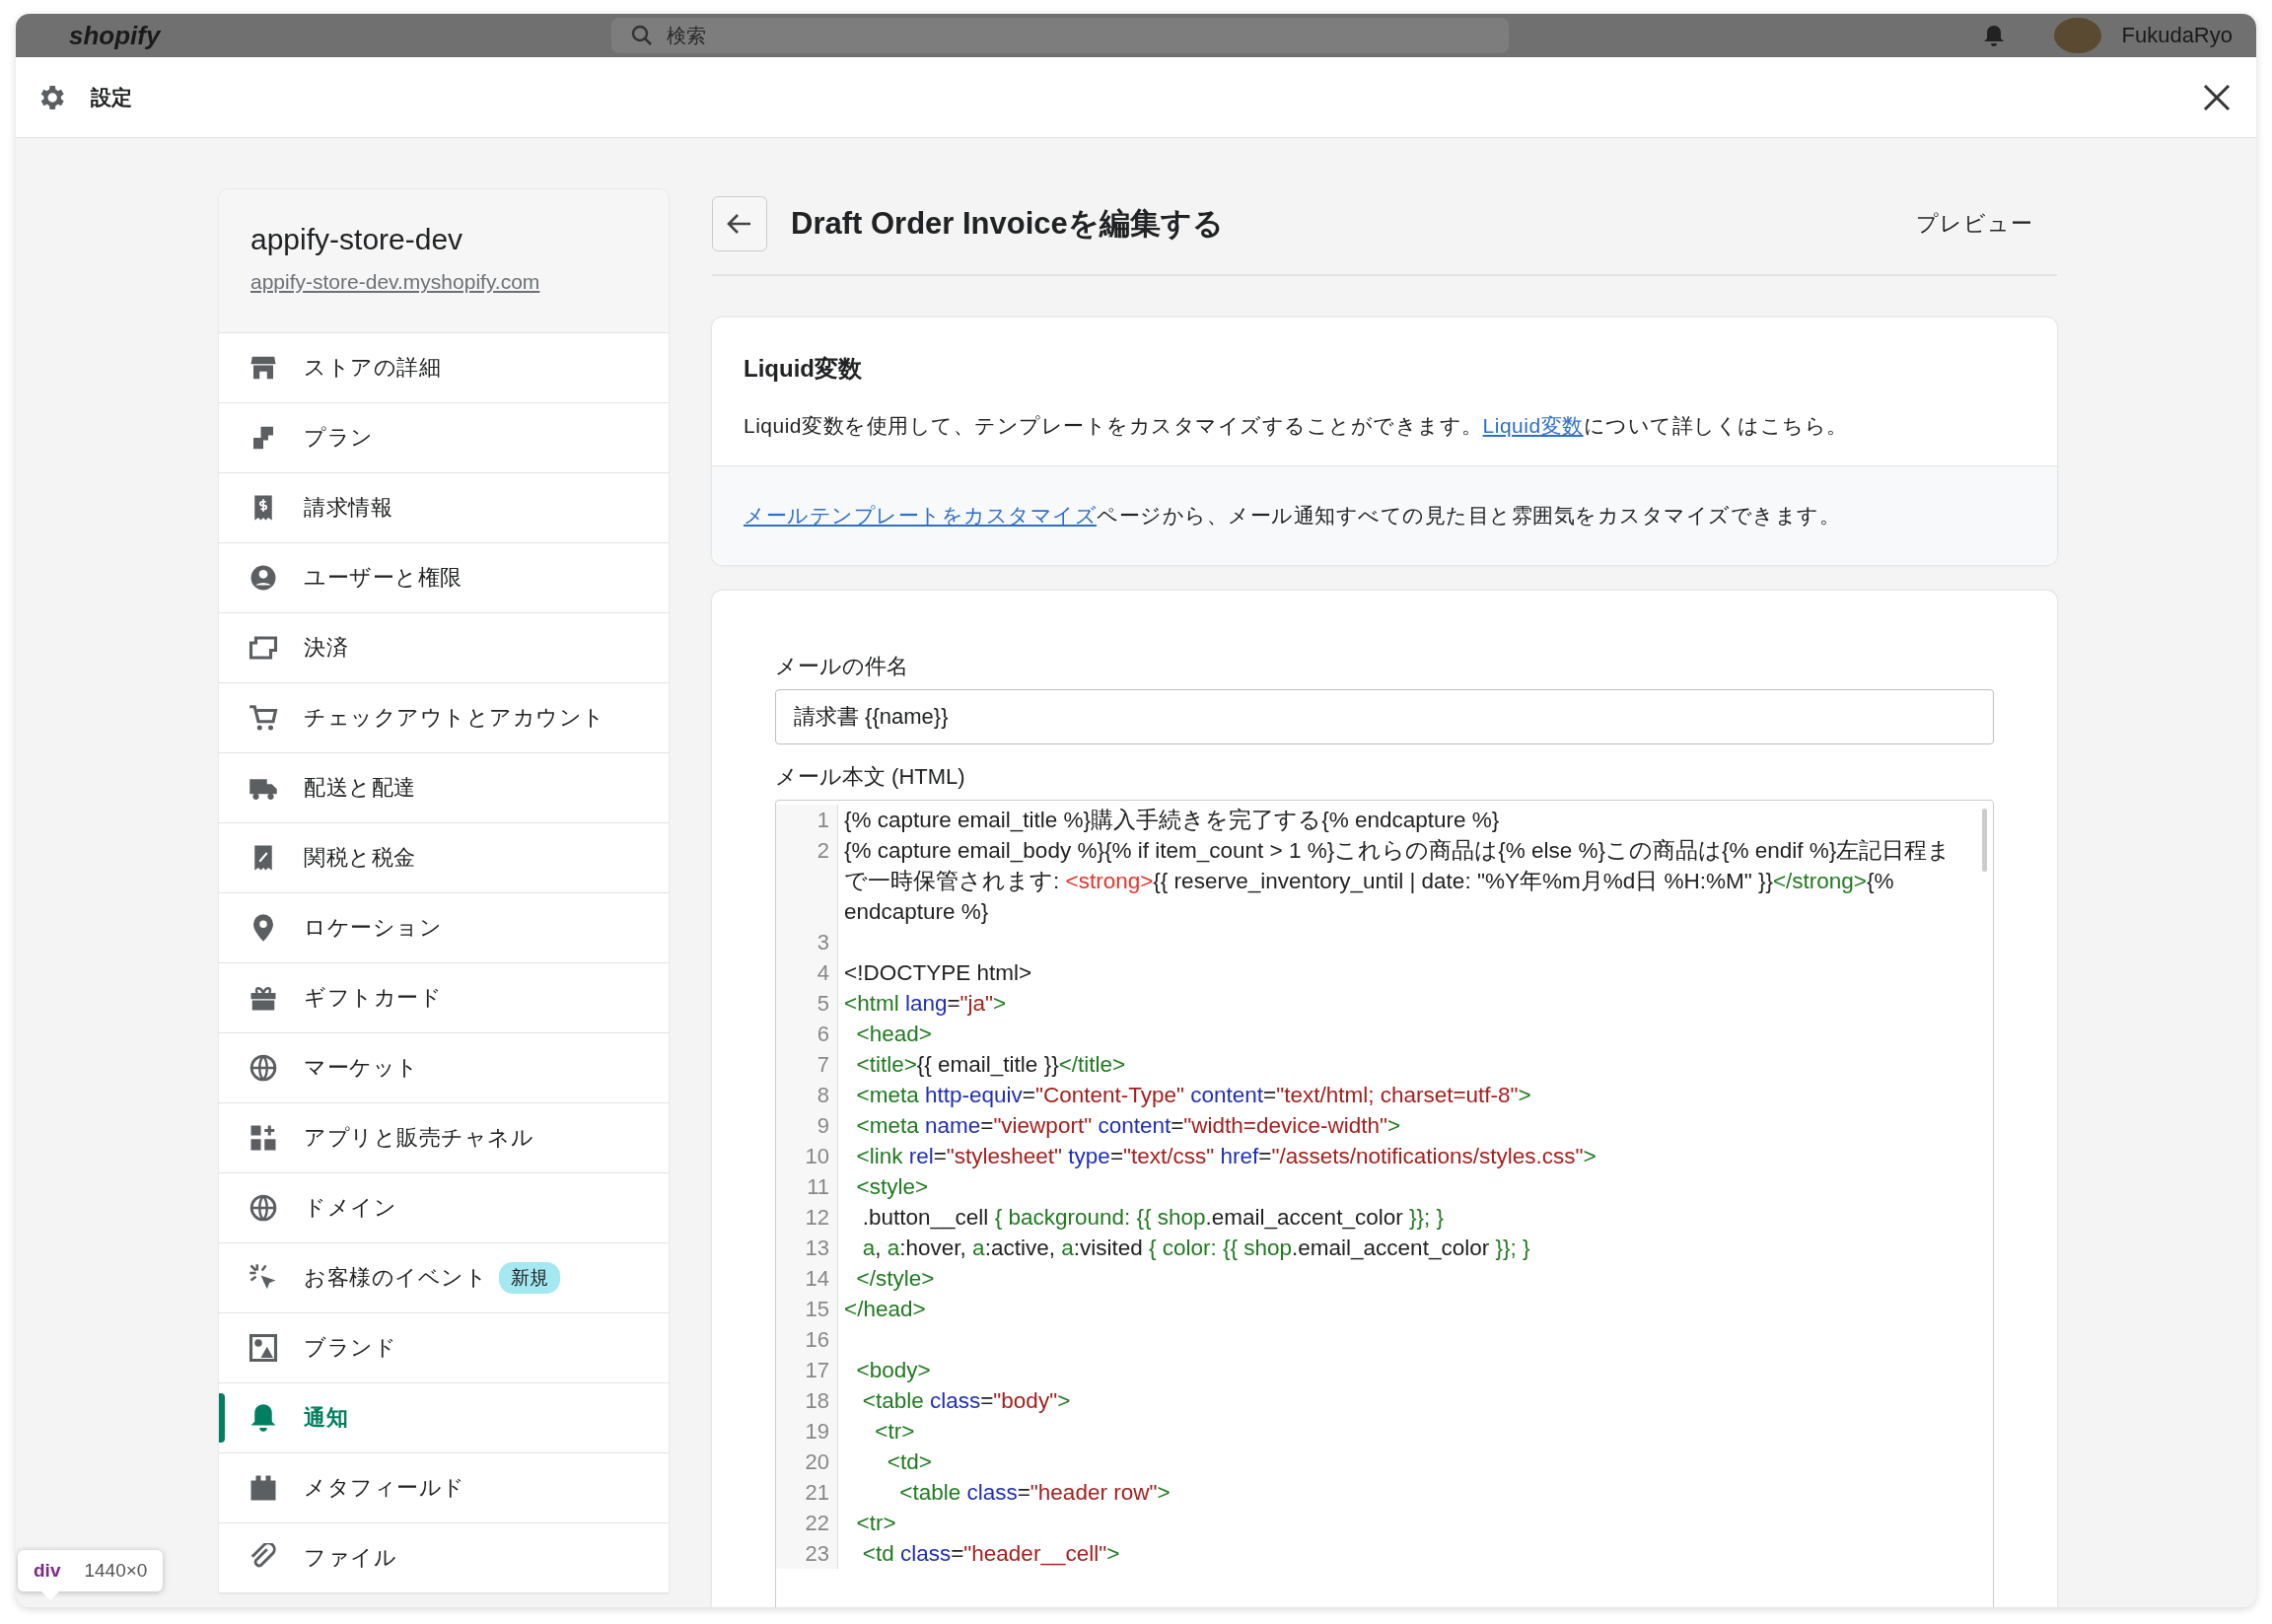 The width and height of the screenshot is (2272, 1624). I want to click on line-number: 2, so click(807, 881).